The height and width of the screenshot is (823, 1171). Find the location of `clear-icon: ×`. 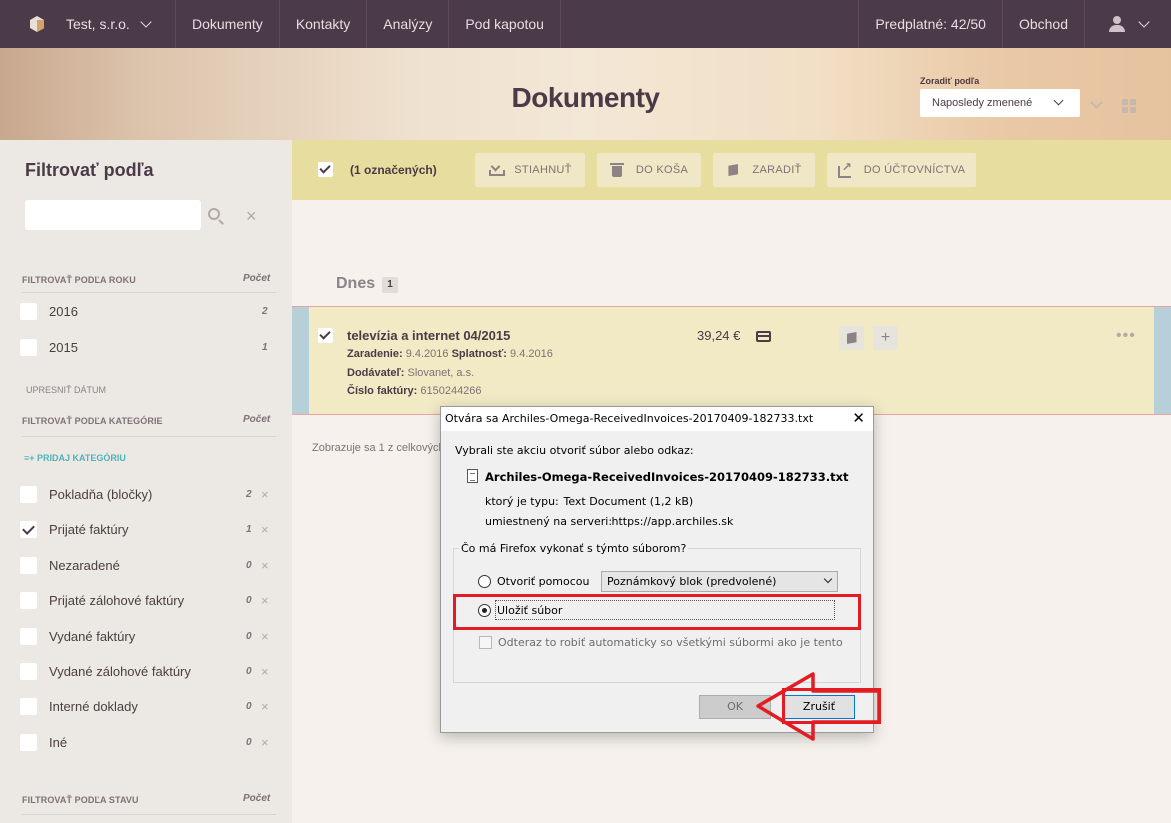

clear-icon: × is located at coordinates (251, 216).